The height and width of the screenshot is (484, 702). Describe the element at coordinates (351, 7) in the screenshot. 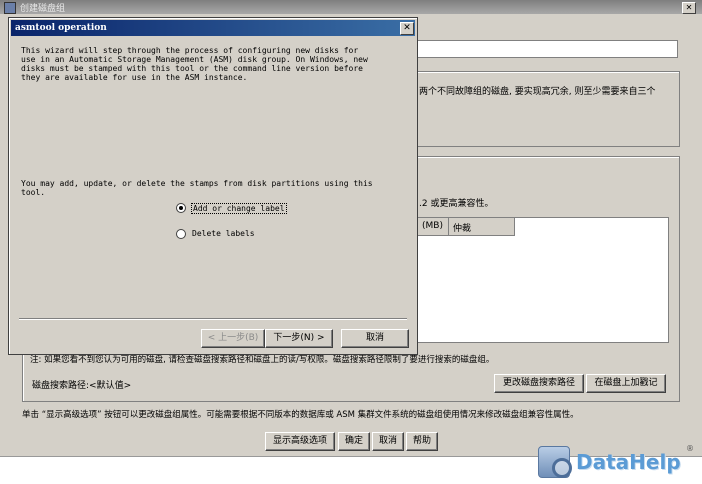

I see `window-titlebar: 创建磁盘组 ✕` at that location.